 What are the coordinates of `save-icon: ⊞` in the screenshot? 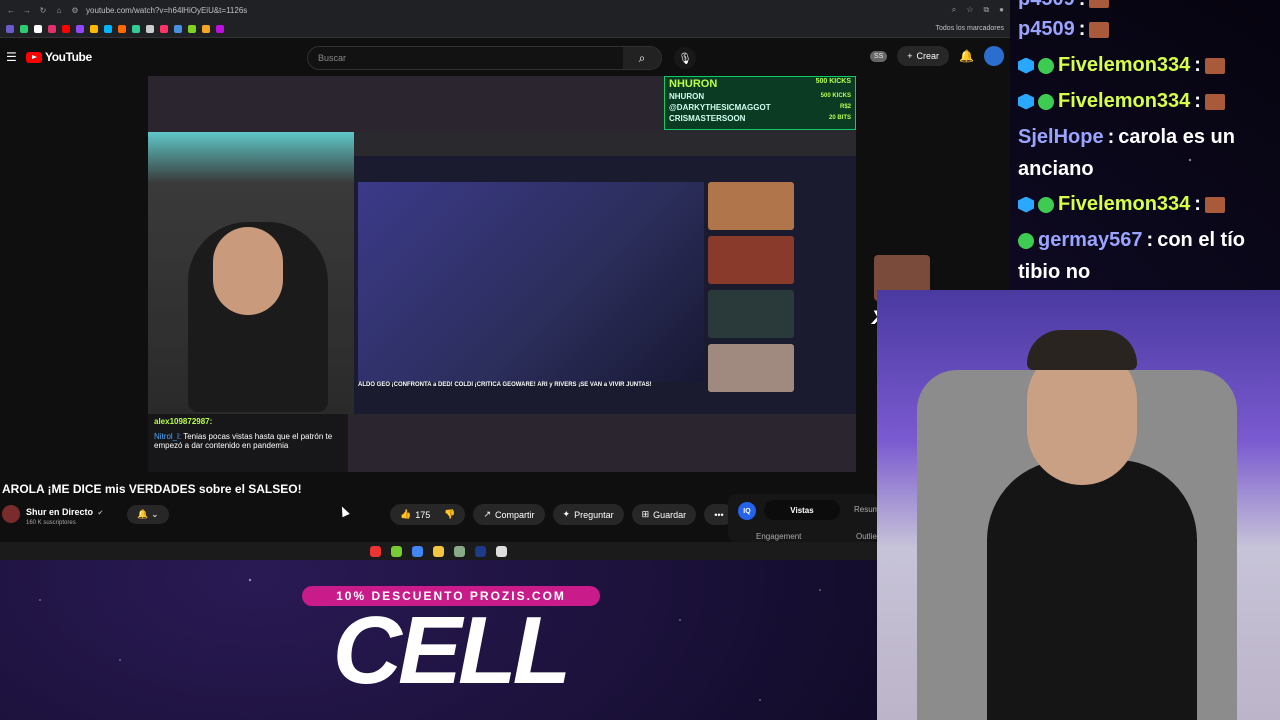 It's located at (645, 514).